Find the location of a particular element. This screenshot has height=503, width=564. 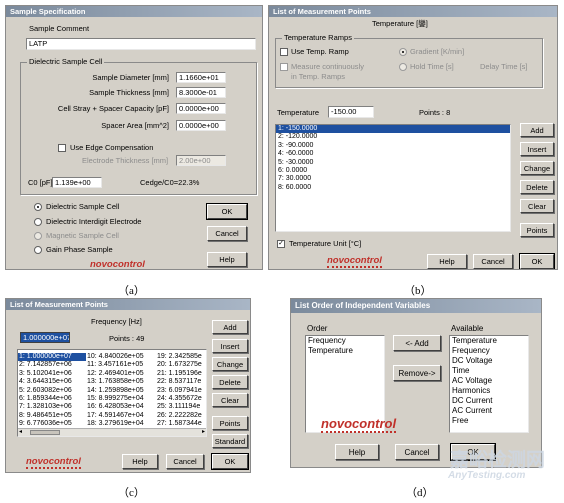

list-item: Time is located at coordinates (489, 371).